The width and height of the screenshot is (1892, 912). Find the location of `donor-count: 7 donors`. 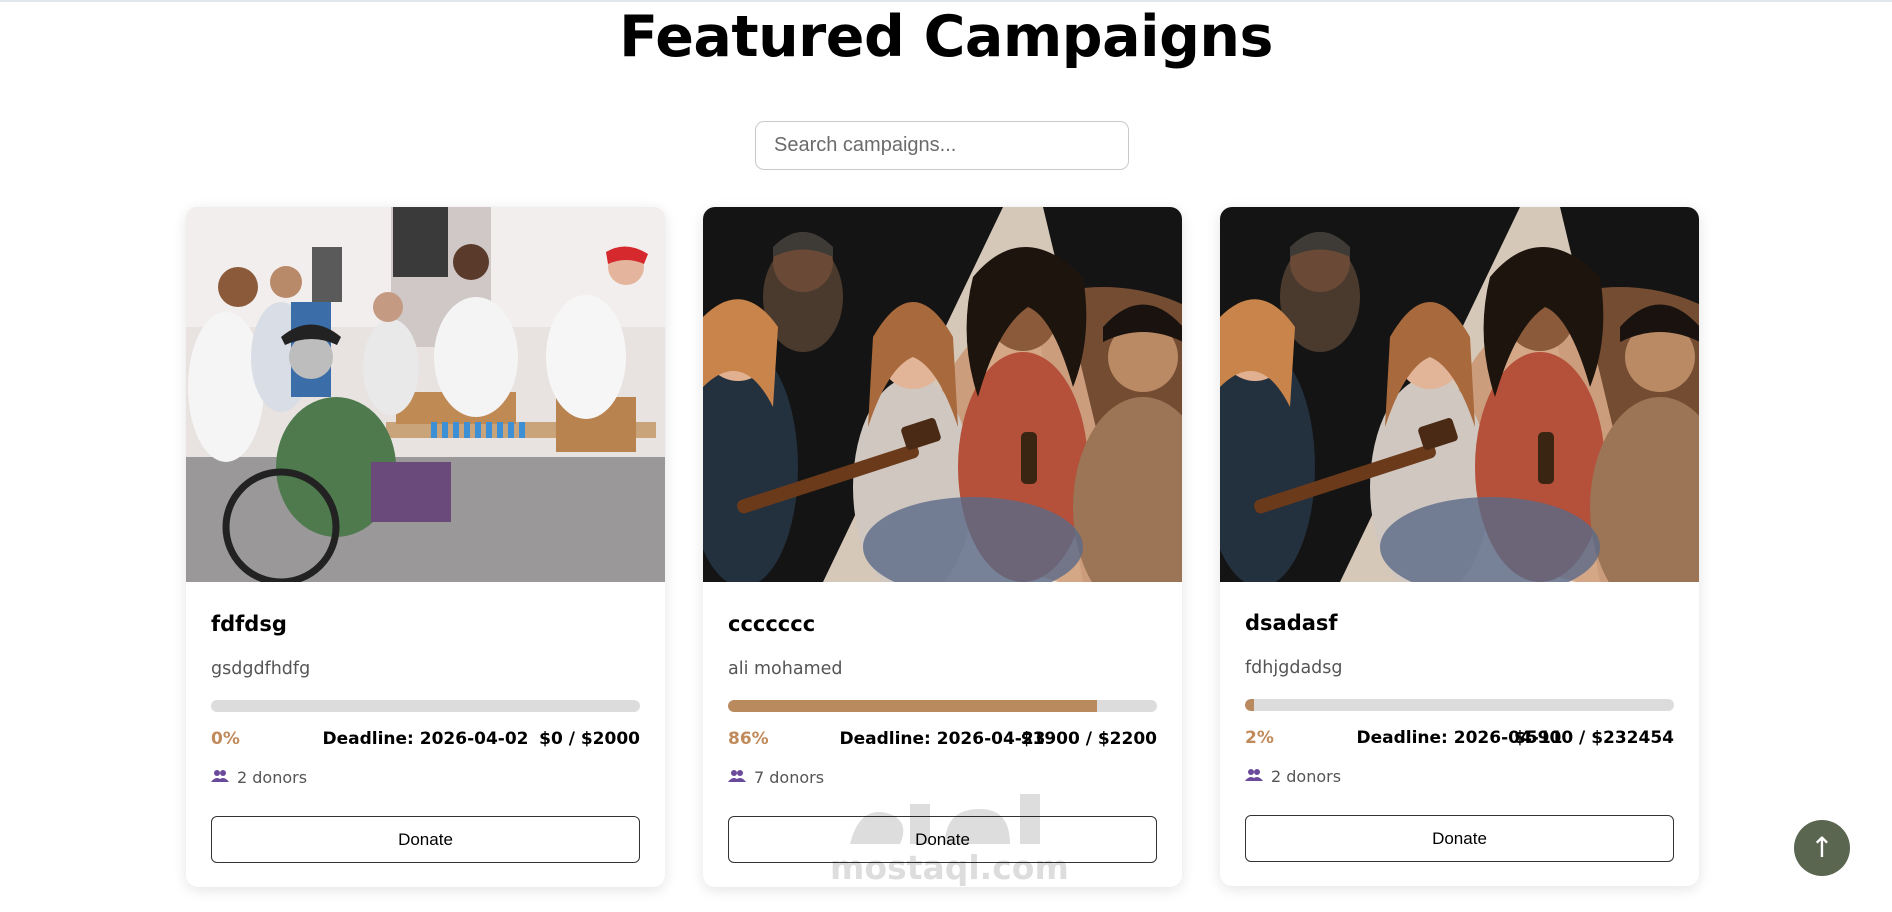

donor-count: 7 donors is located at coordinates (776, 777).